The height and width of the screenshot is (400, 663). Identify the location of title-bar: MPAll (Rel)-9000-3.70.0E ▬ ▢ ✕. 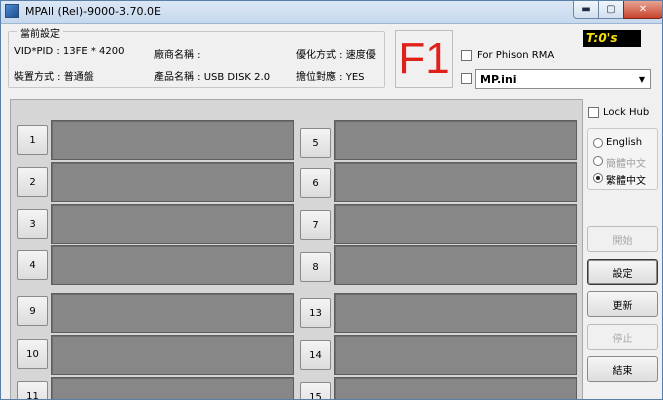
(331, 12).